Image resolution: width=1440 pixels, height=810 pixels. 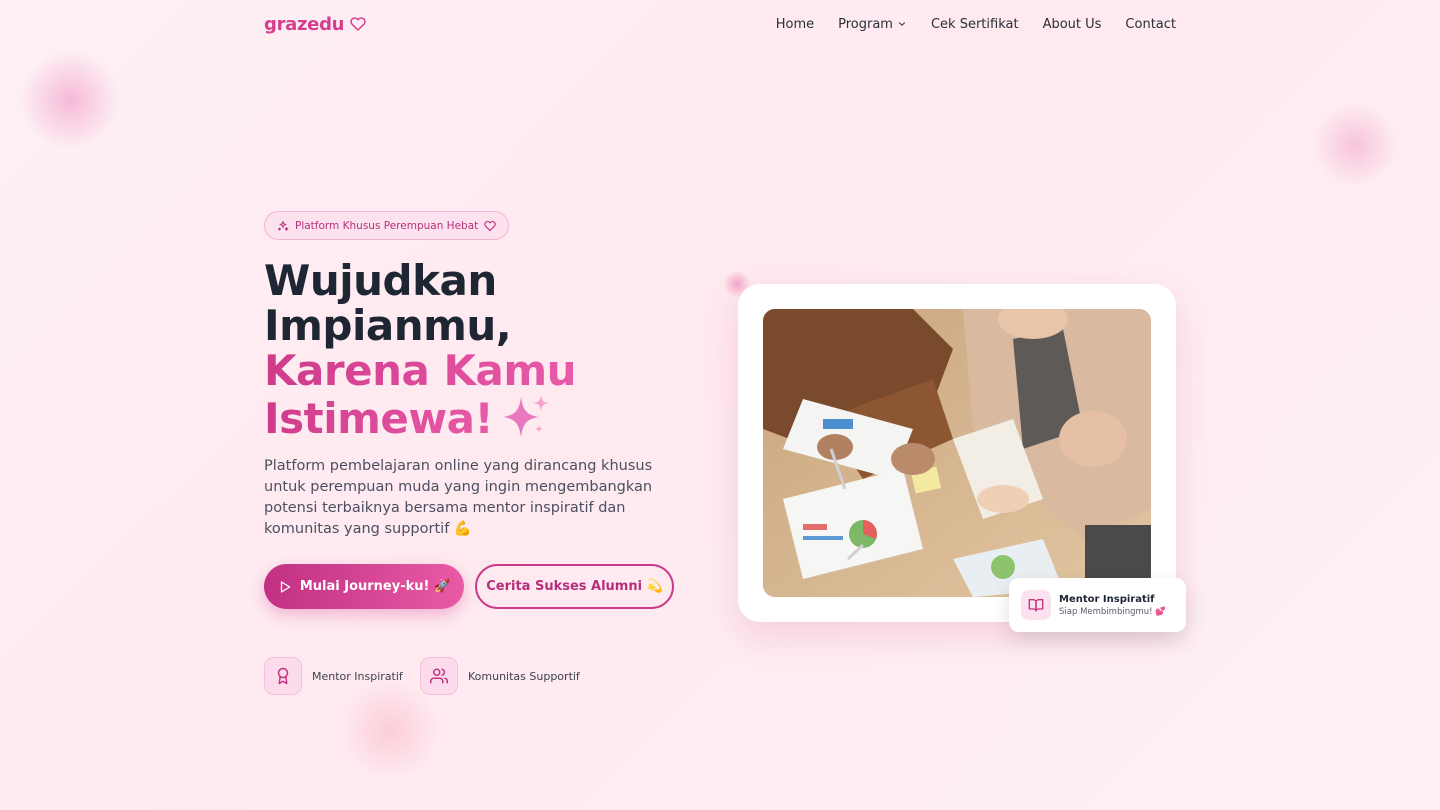 I want to click on badge-text: Platform Khusus Perempuan Hebat, so click(x=387, y=225).